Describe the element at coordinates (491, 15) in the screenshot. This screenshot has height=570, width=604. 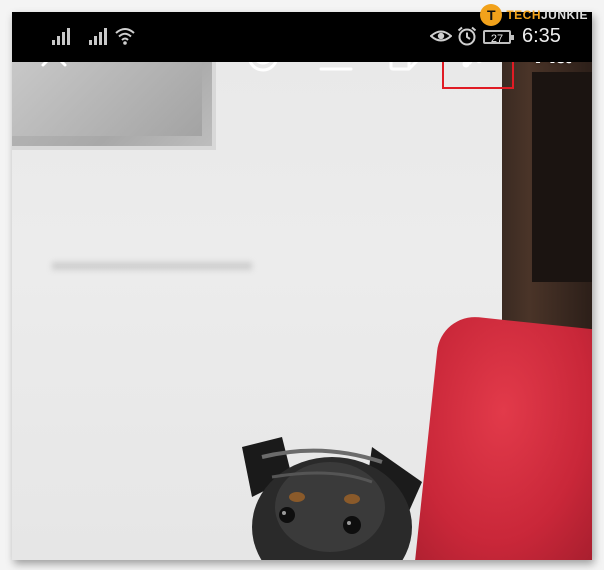
I see `techjunkie-logo-icon: T` at that location.